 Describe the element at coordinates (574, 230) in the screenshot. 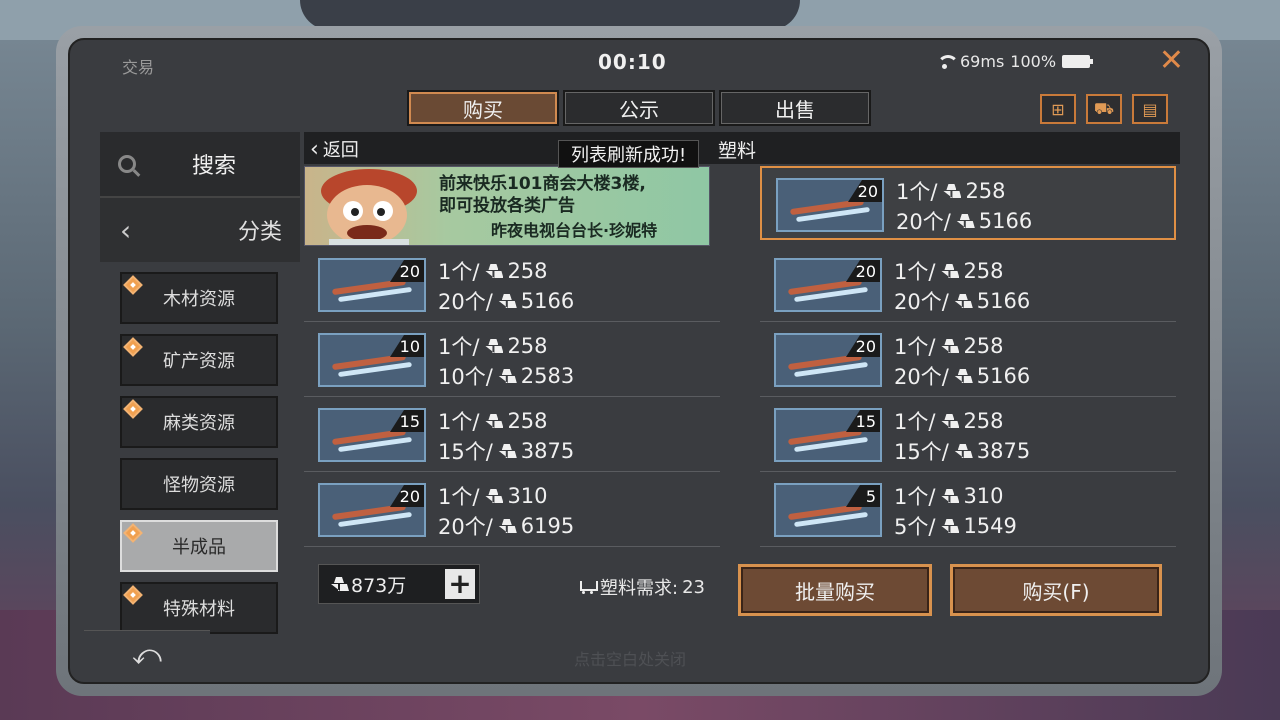

I see `ad-line: 昨夜电视台台长·珍妮特` at that location.